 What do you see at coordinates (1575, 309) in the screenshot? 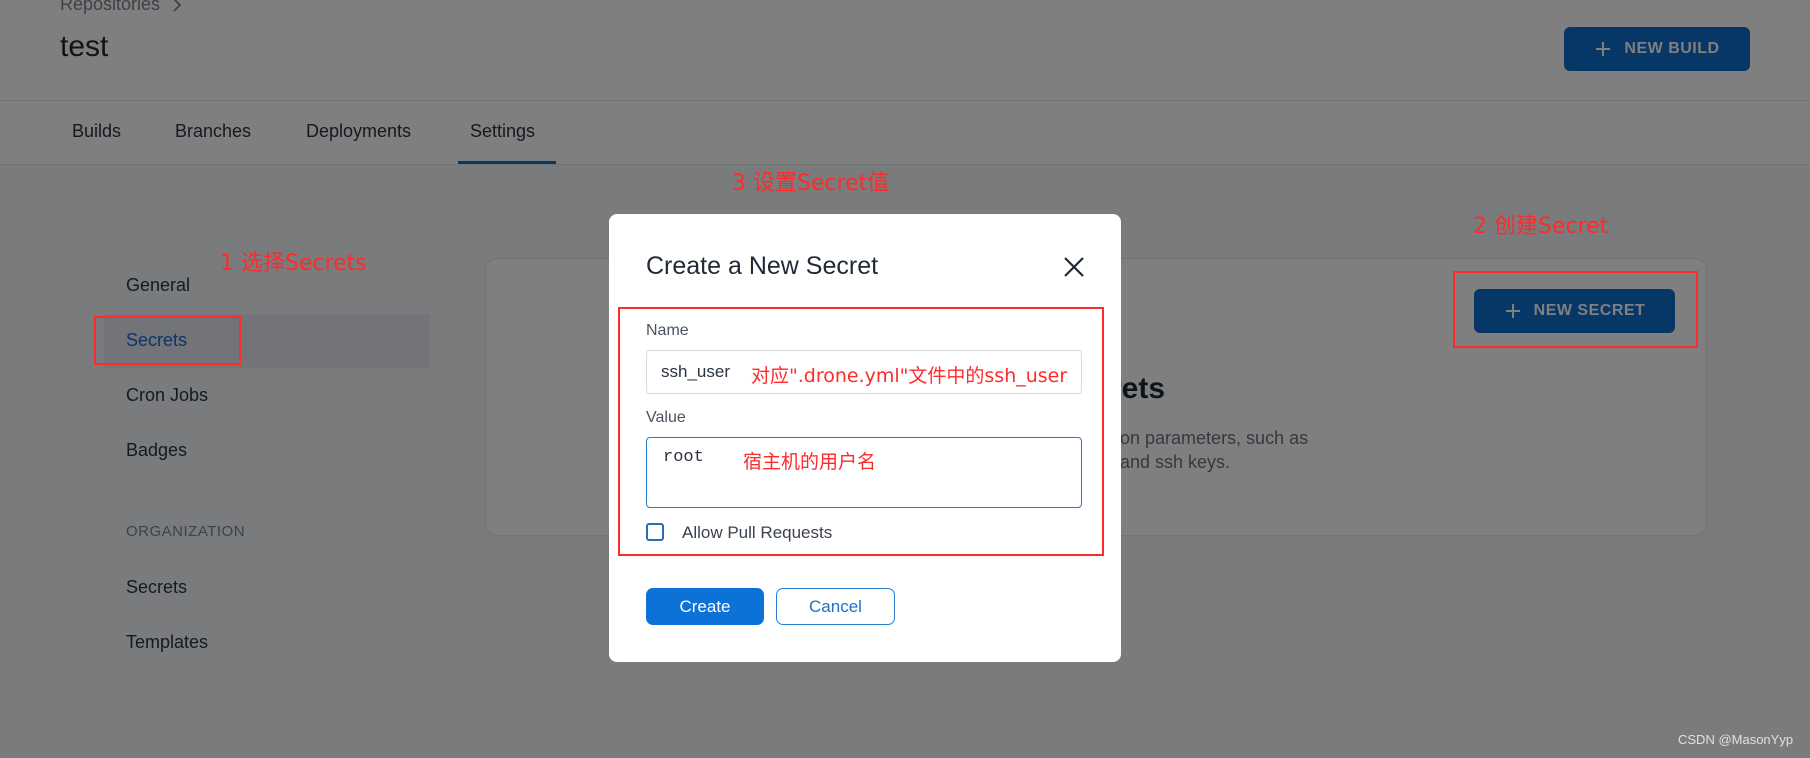
I see `annotation-box-new-secret` at bounding box center [1575, 309].